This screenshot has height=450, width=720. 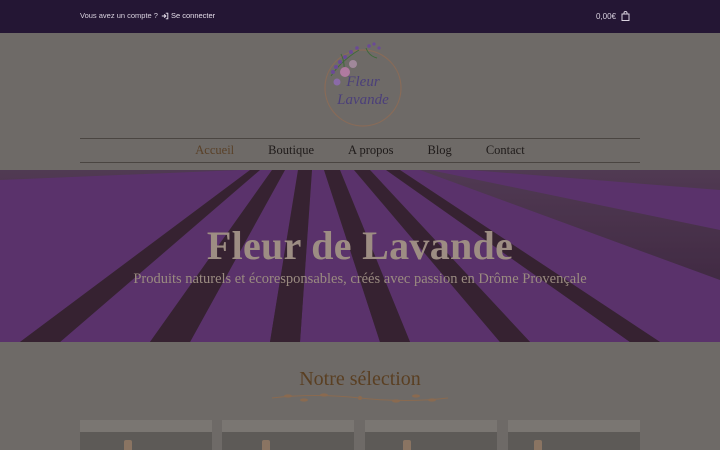 What do you see at coordinates (360, 245) in the screenshot?
I see `hero-title: Fleur de Lavande` at bounding box center [360, 245].